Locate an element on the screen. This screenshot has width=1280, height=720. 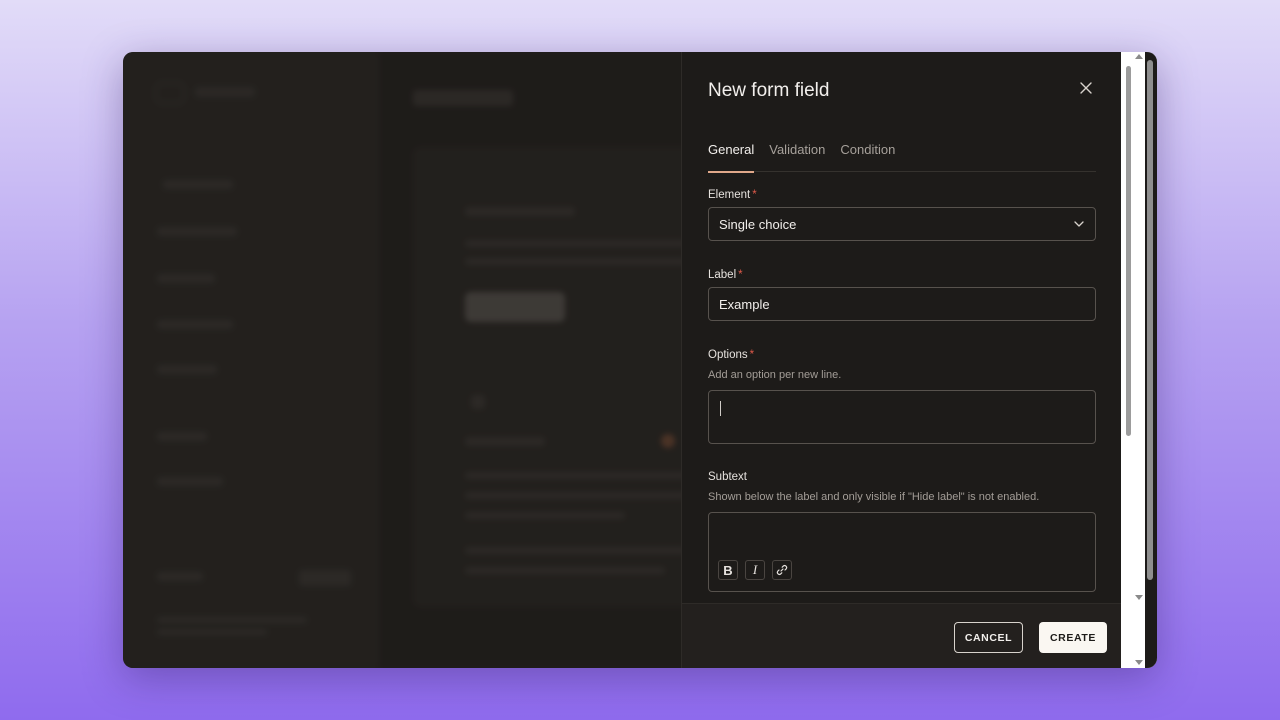
label-field-label: Label * is located at coordinates (725, 275).